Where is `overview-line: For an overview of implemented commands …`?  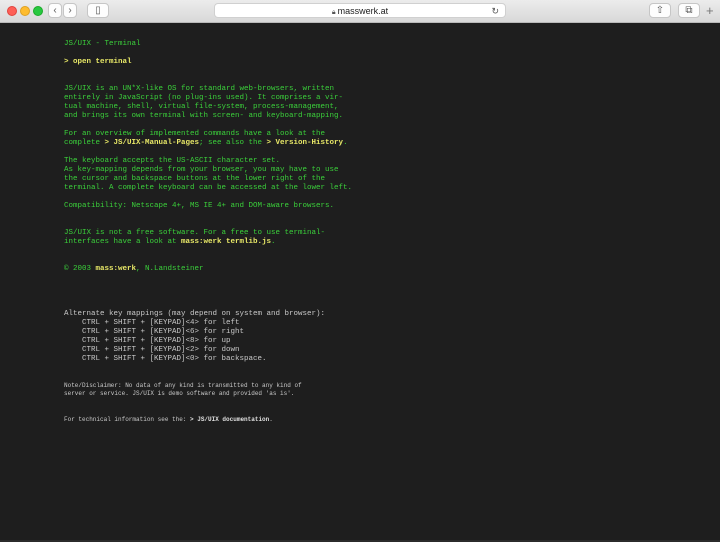
overview-line: For an overview of implemented commands … is located at coordinates (195, 134).